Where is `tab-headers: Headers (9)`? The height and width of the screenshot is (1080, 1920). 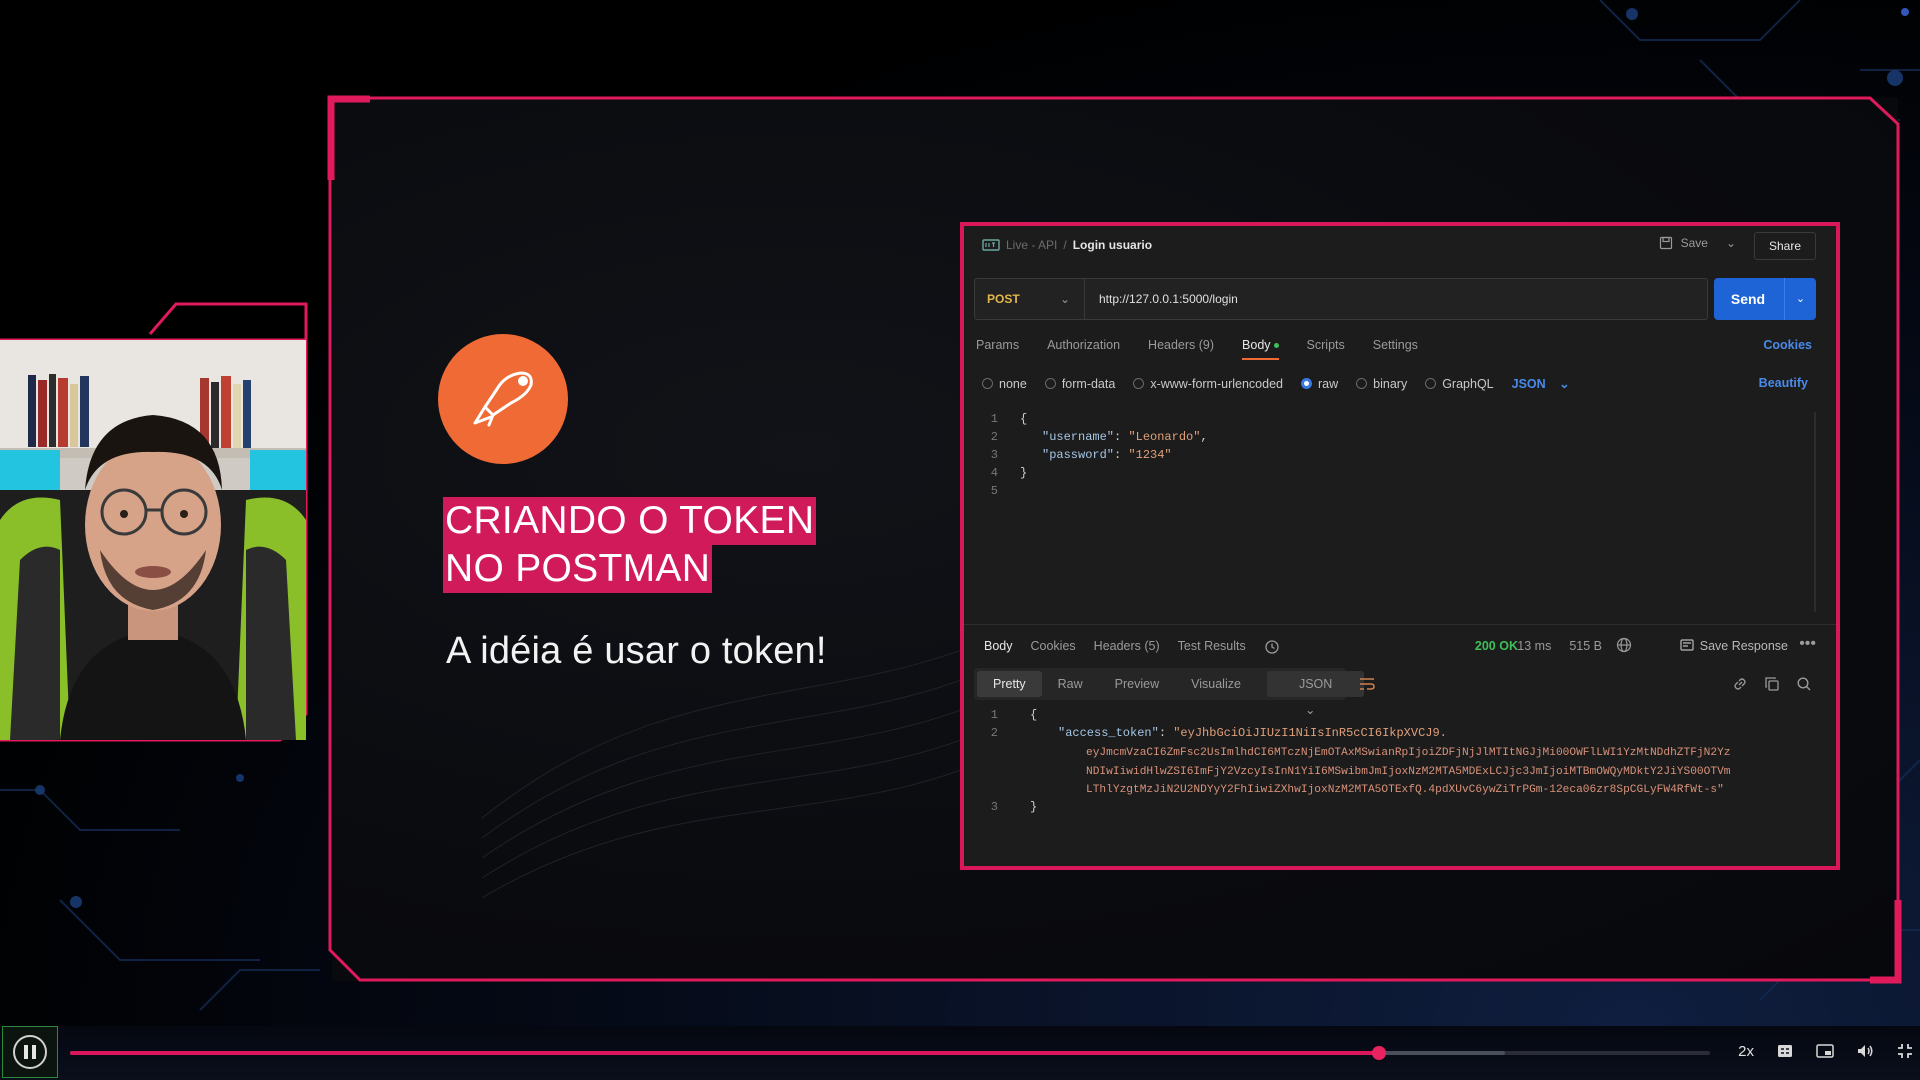 tab-headers: Headers (9) is located at coordinates (1181, 345).